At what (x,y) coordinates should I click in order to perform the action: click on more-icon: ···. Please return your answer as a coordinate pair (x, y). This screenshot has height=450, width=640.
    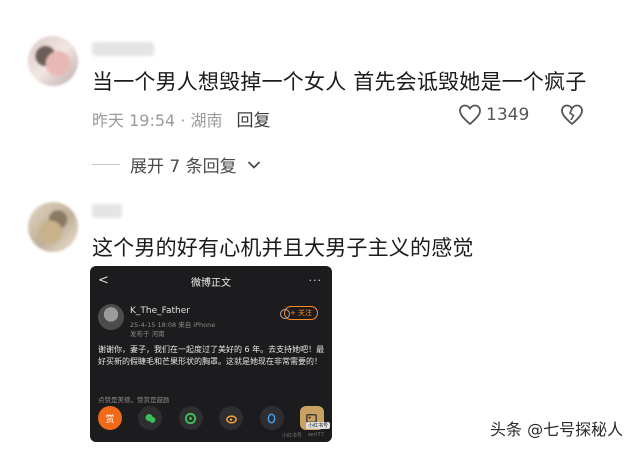
    Looking at the image, I should click on (315, 280).